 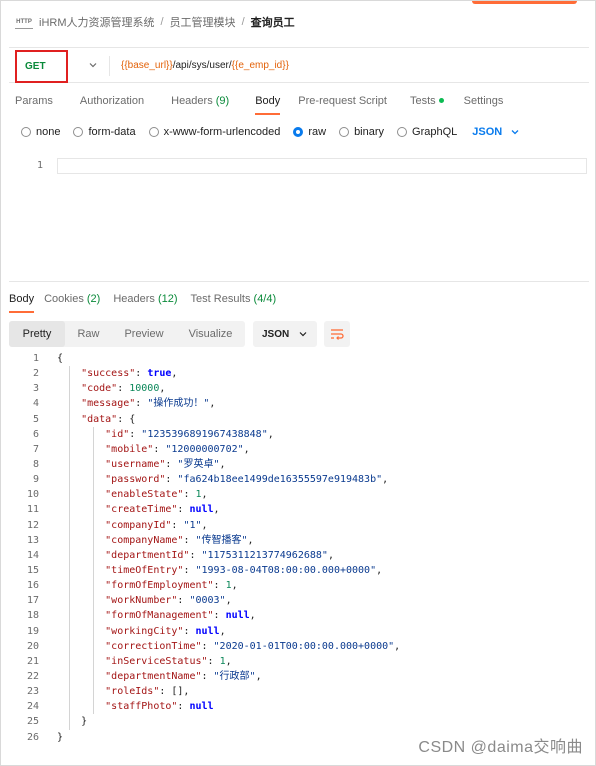 I want to click on code-line: 21 "inServiceStatus": 1,, so click(x=298, y=661).